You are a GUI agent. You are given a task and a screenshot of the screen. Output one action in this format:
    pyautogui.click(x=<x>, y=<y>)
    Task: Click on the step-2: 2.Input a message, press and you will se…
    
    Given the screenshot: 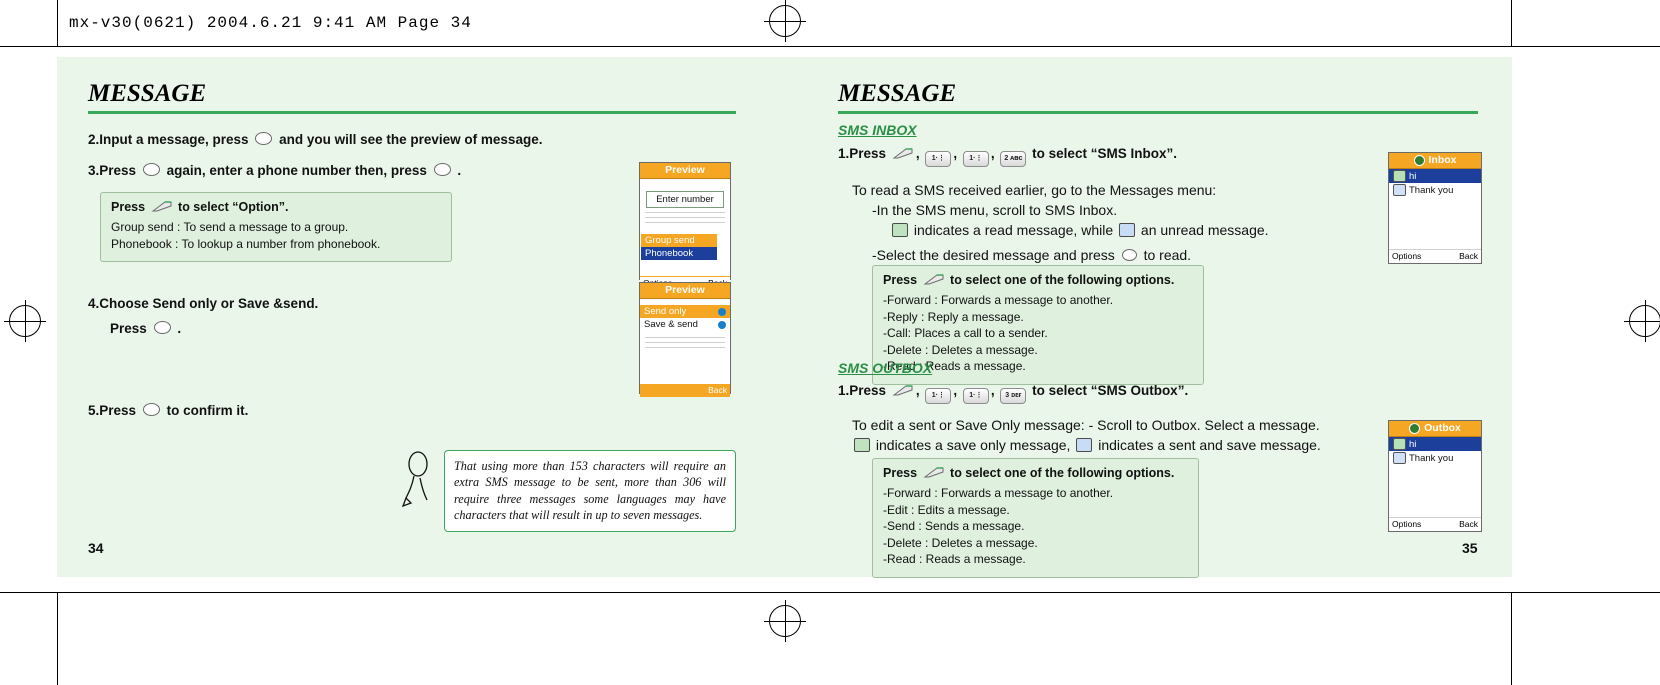 What is the action you would take?
    pyautogui.click(x=368, y=140)
    